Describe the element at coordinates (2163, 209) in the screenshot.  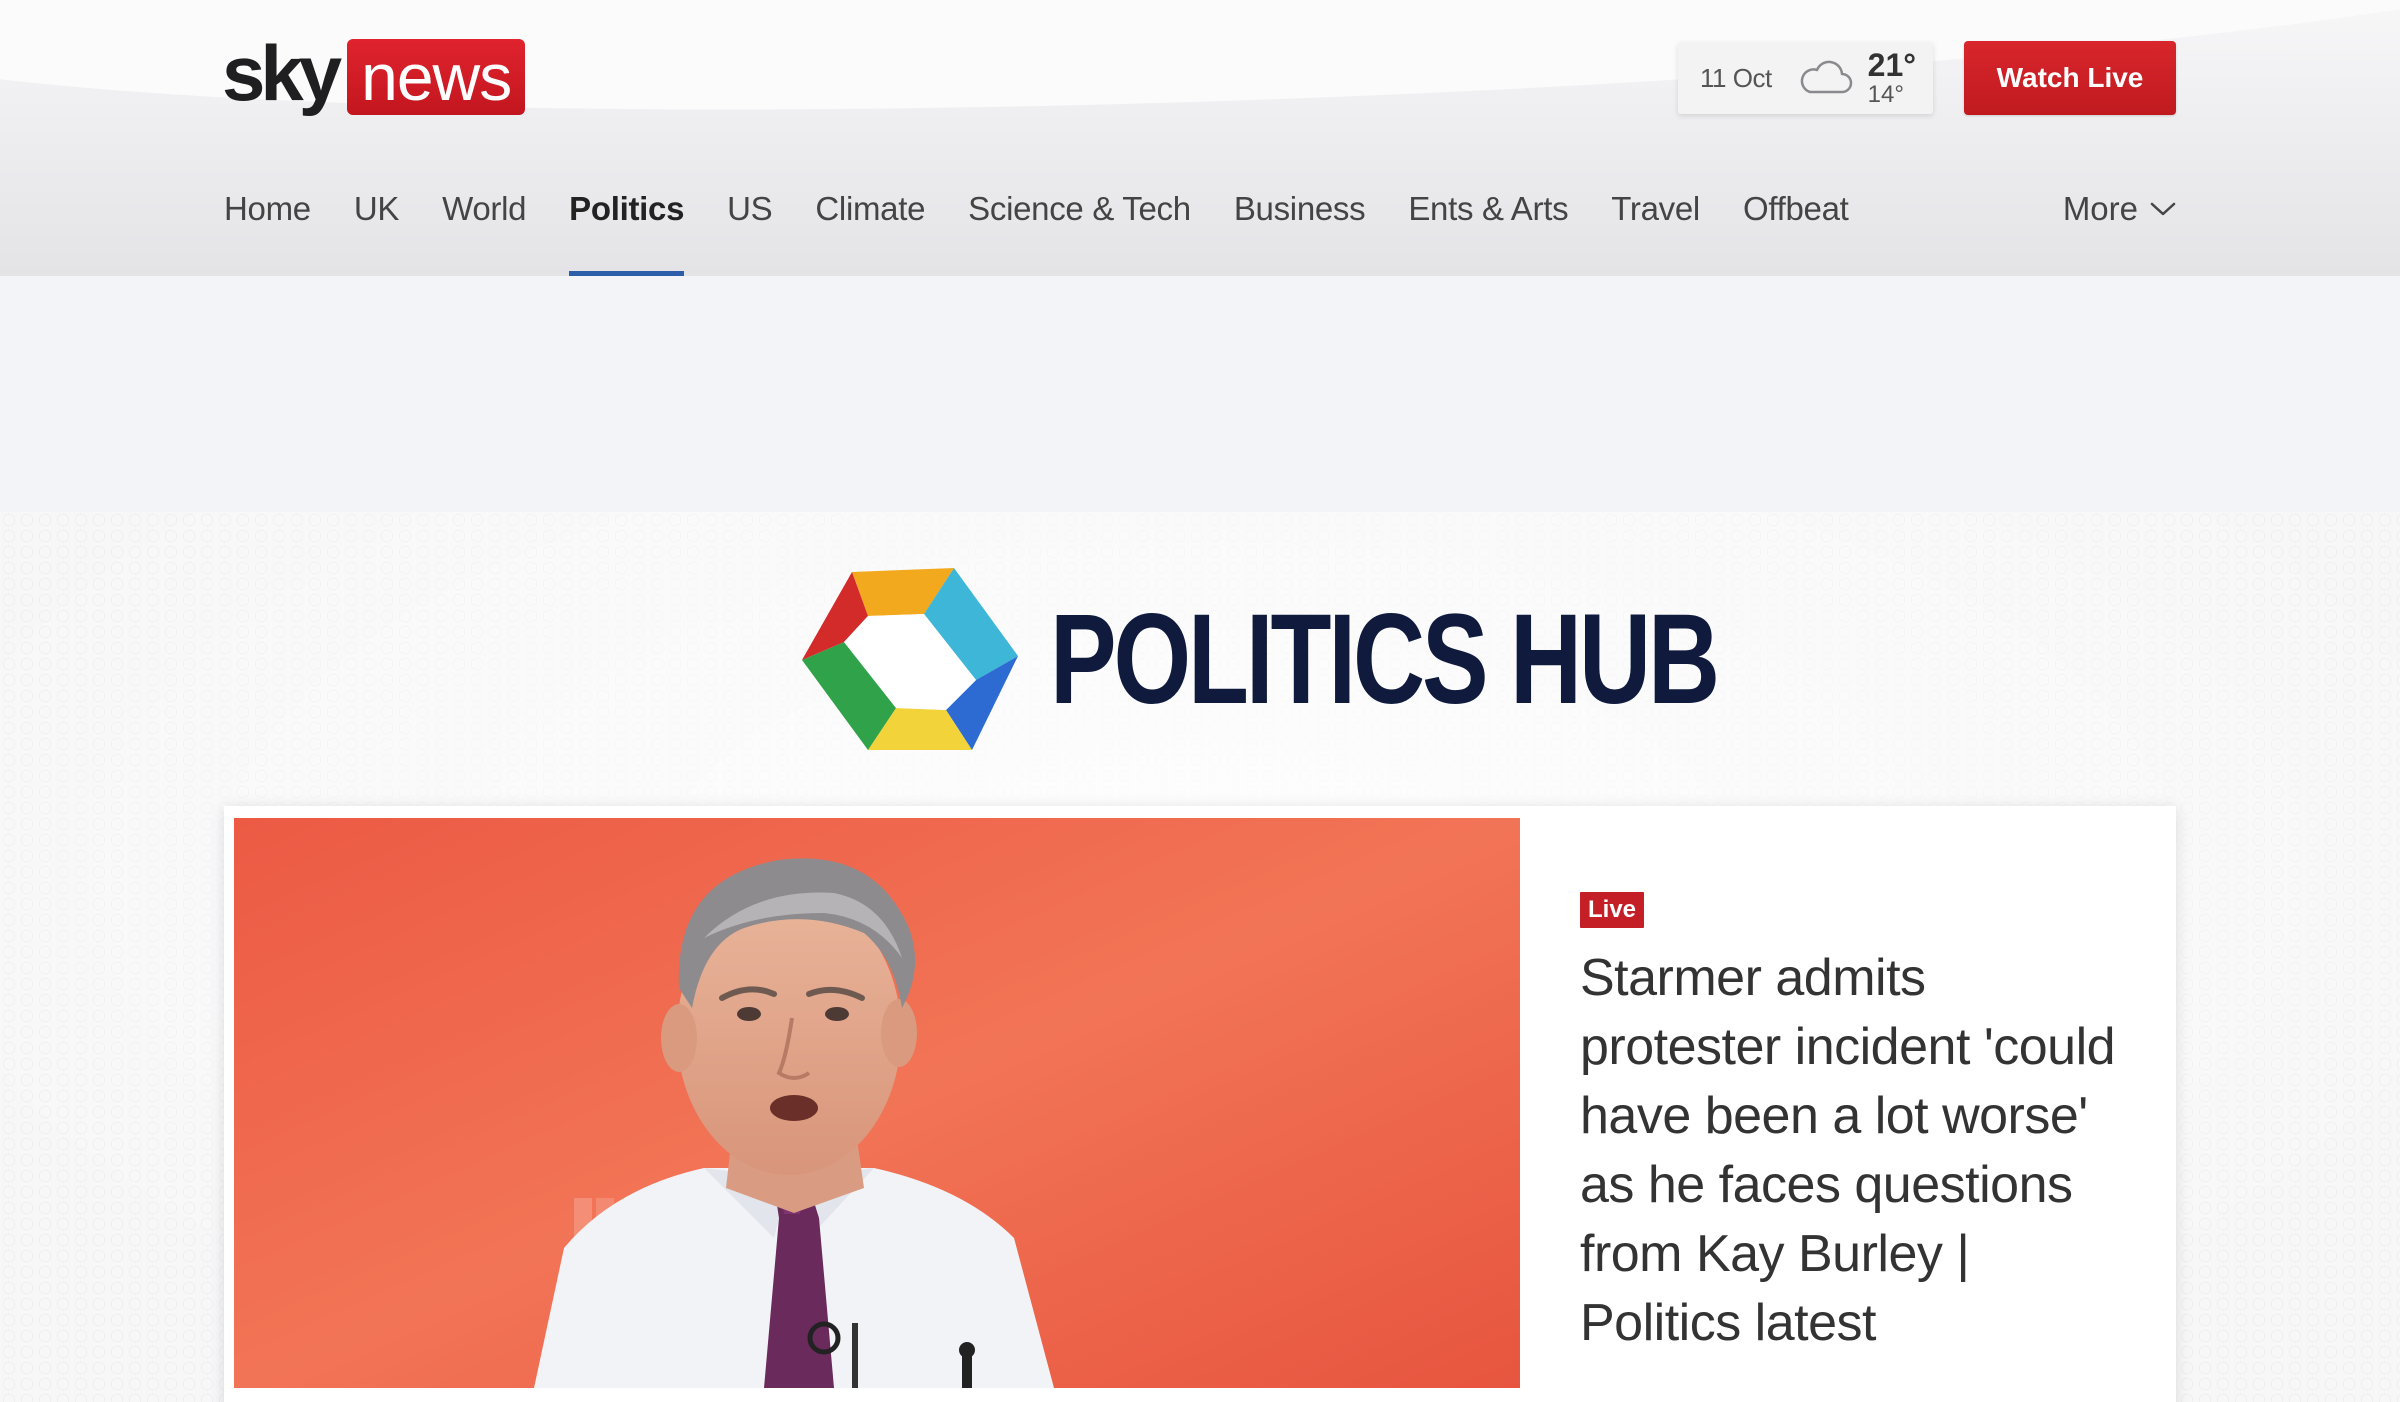
I see `chevron-down-icon` at that location.